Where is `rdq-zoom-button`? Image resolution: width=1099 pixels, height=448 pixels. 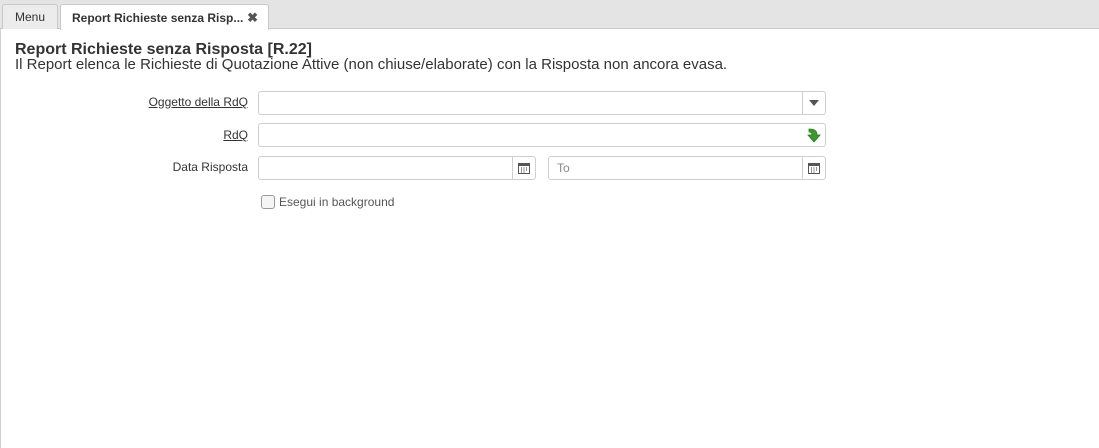
rdq-zoom-button is located at coordinates (814, 135).